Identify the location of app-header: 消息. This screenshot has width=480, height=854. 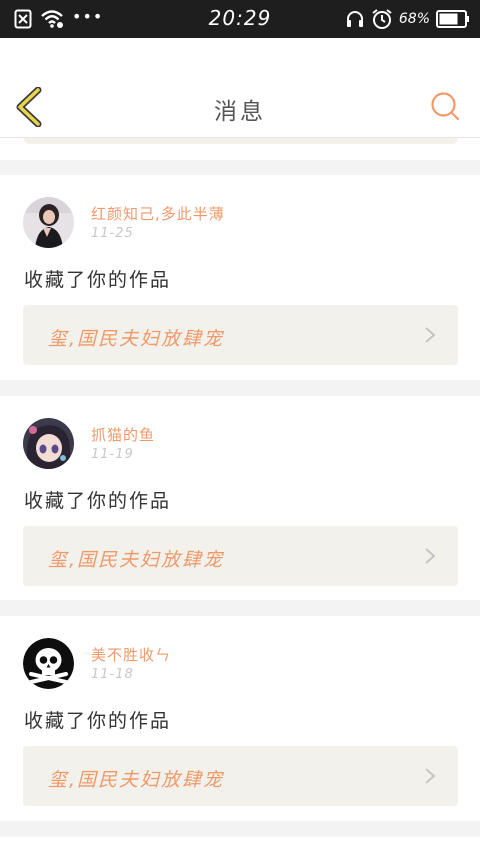
(240, 88).